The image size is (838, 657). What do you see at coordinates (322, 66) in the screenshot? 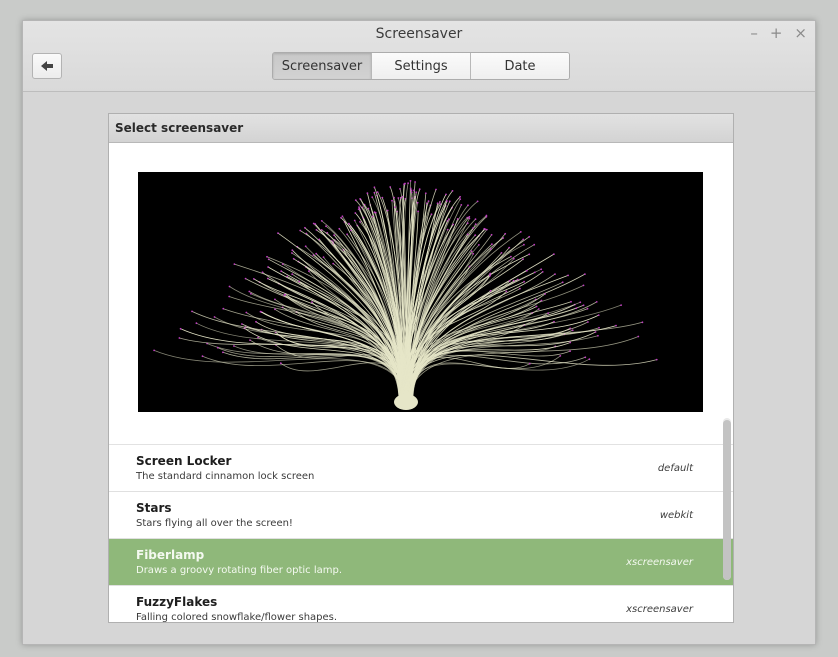
I see `tab-screensaver: Screensaver` at bounding box center [322, 66].